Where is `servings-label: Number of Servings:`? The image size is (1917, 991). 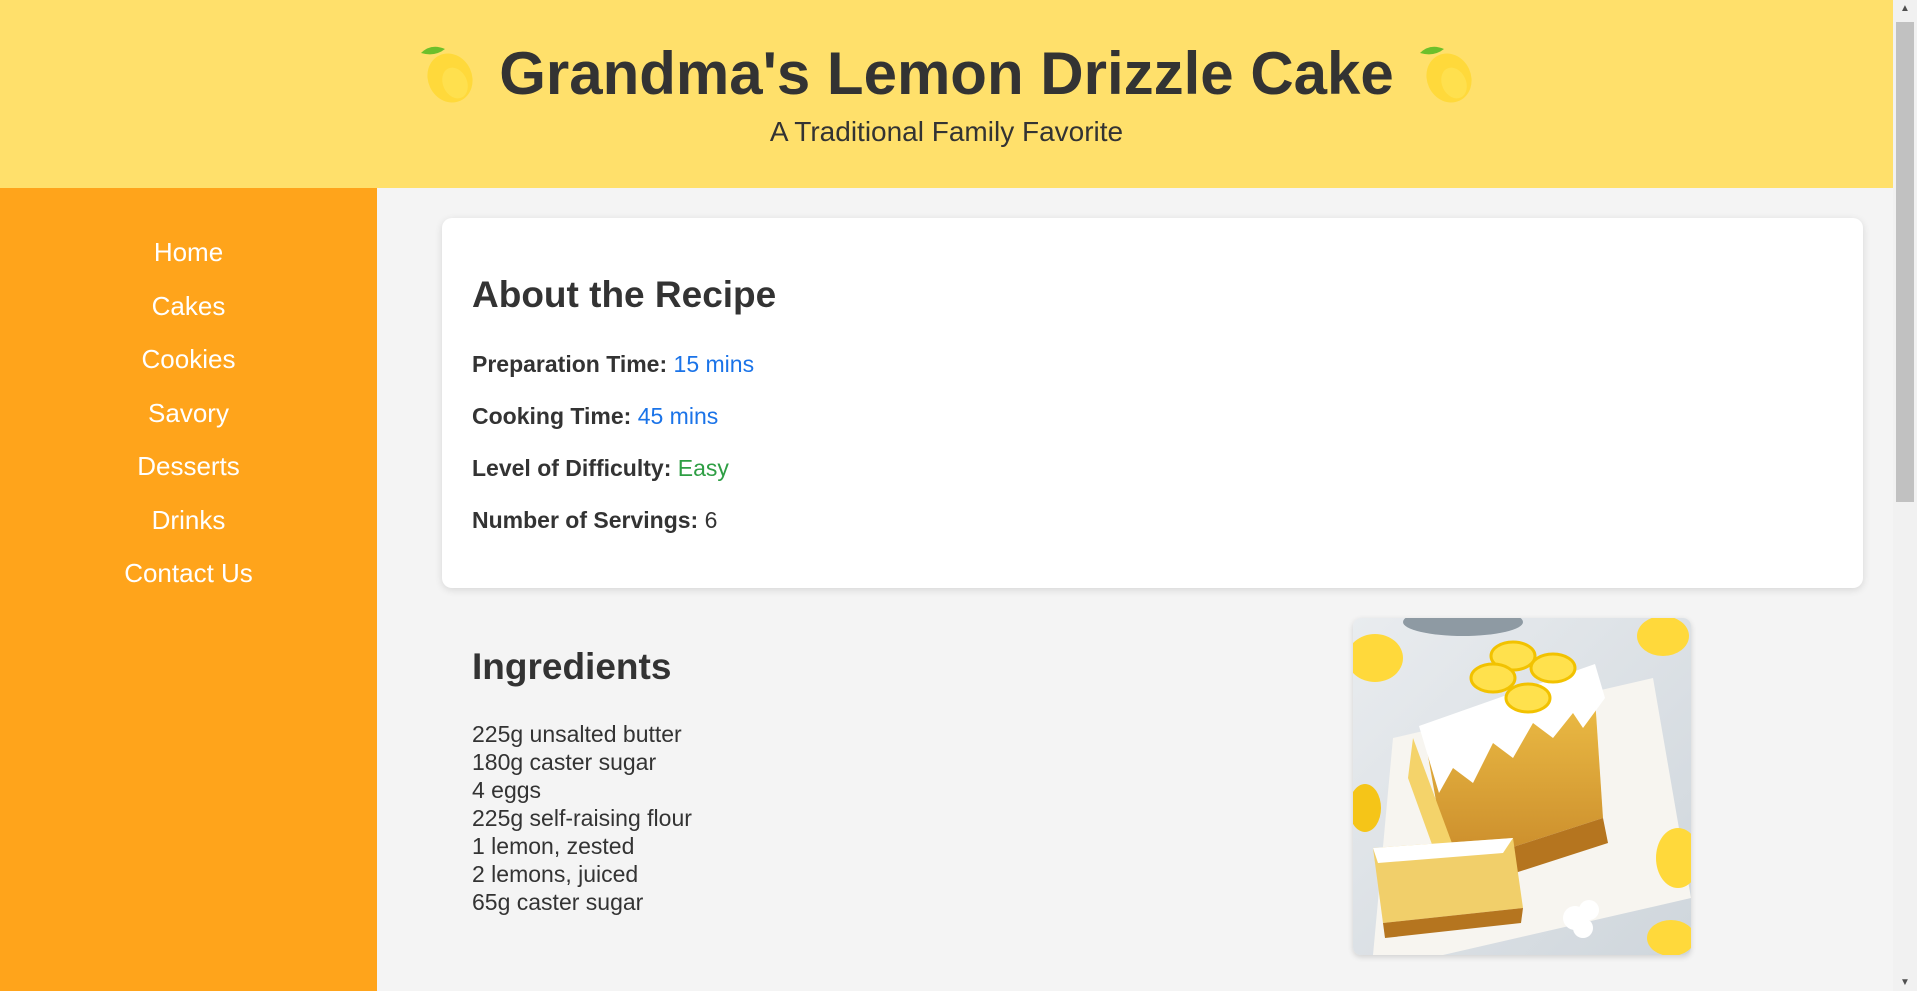 servings-label: Number of Servings: is located at coordinates (585, 520).